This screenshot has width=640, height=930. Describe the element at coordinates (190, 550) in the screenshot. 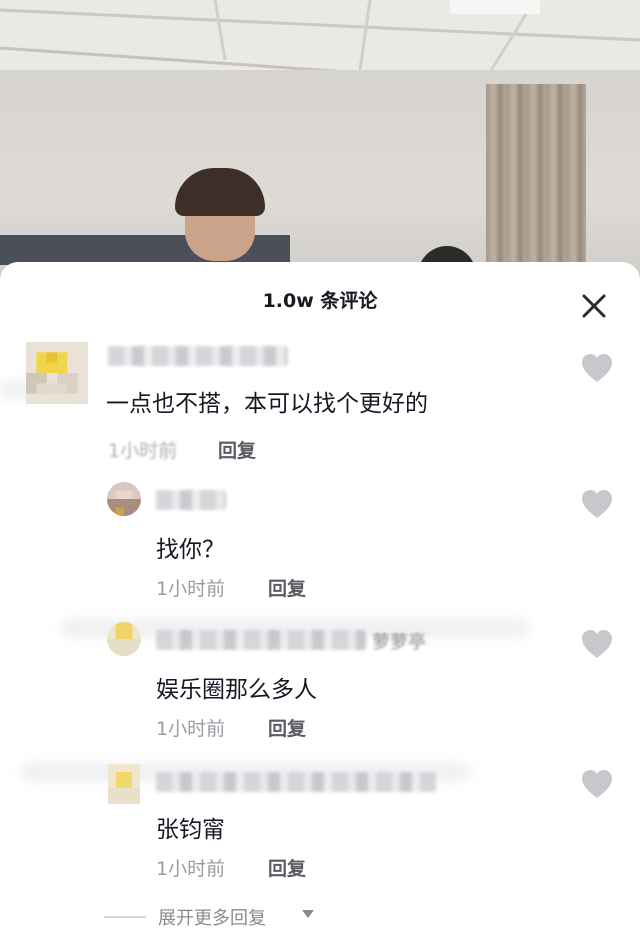

I see `comment-text: 找你？` at that location.